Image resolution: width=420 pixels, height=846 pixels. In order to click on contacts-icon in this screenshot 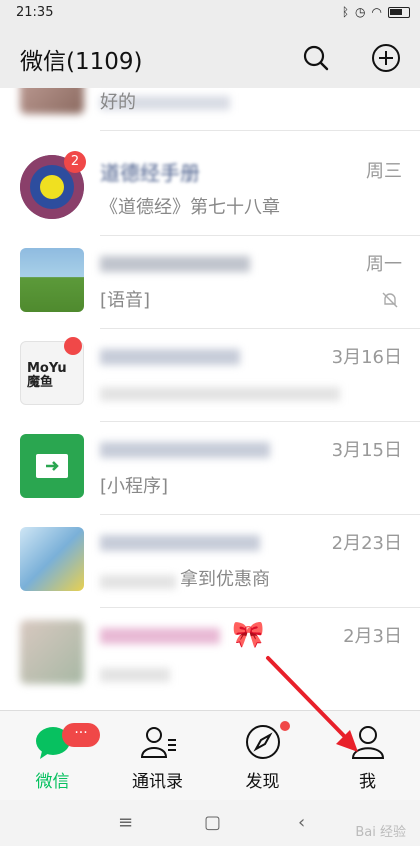, I will do `click(158, 742)`.